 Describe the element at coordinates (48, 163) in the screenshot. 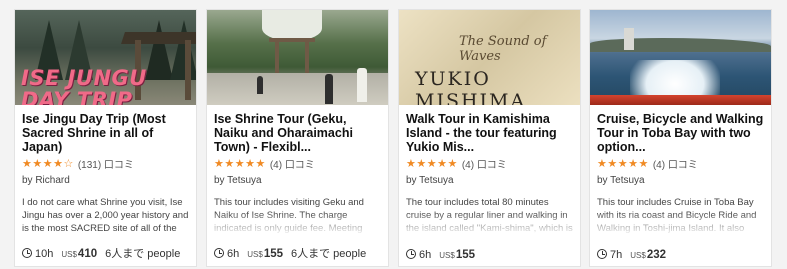

I see `star-rating-icon: ★★★★☆` at that location.